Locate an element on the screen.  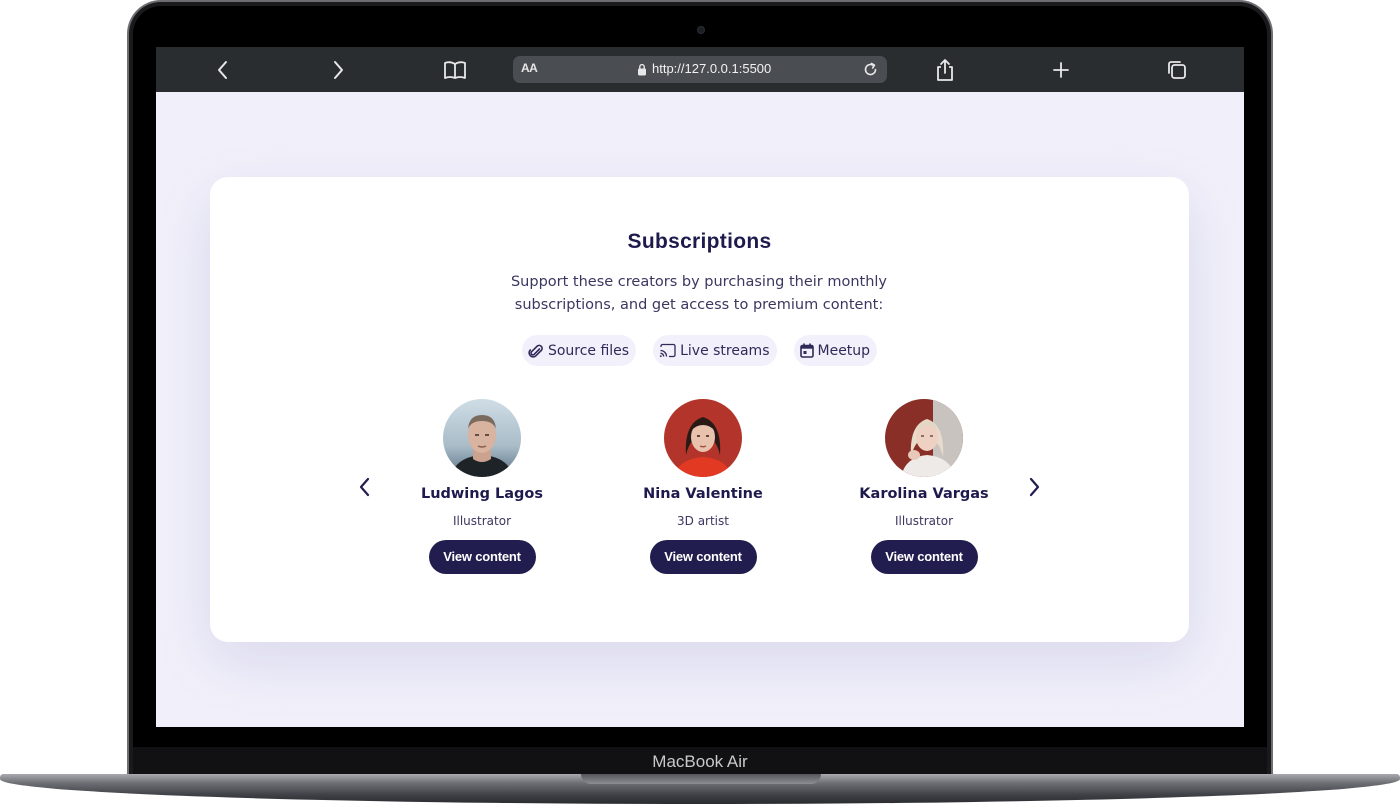
feature-chips: Source files Live streams Meetup is located at coordinates (699, 351).